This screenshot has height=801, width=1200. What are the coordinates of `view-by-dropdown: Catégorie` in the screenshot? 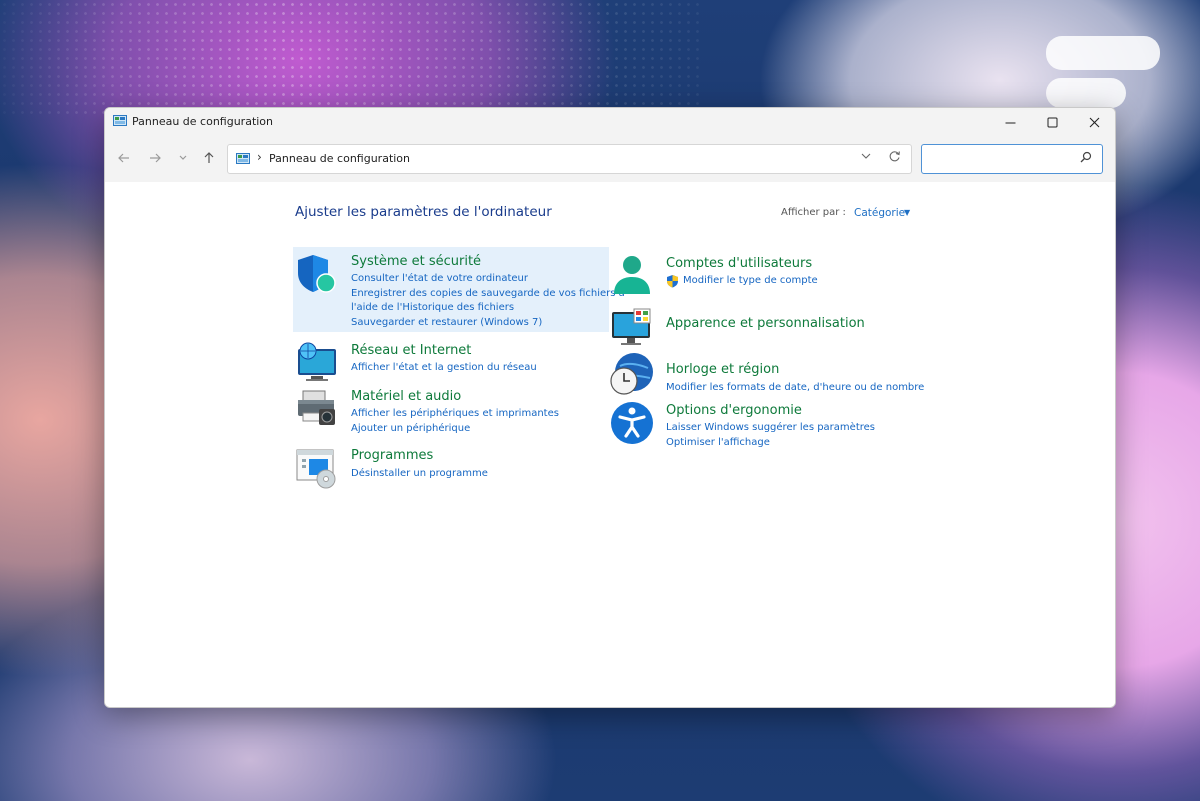 It's located at (879, 213).